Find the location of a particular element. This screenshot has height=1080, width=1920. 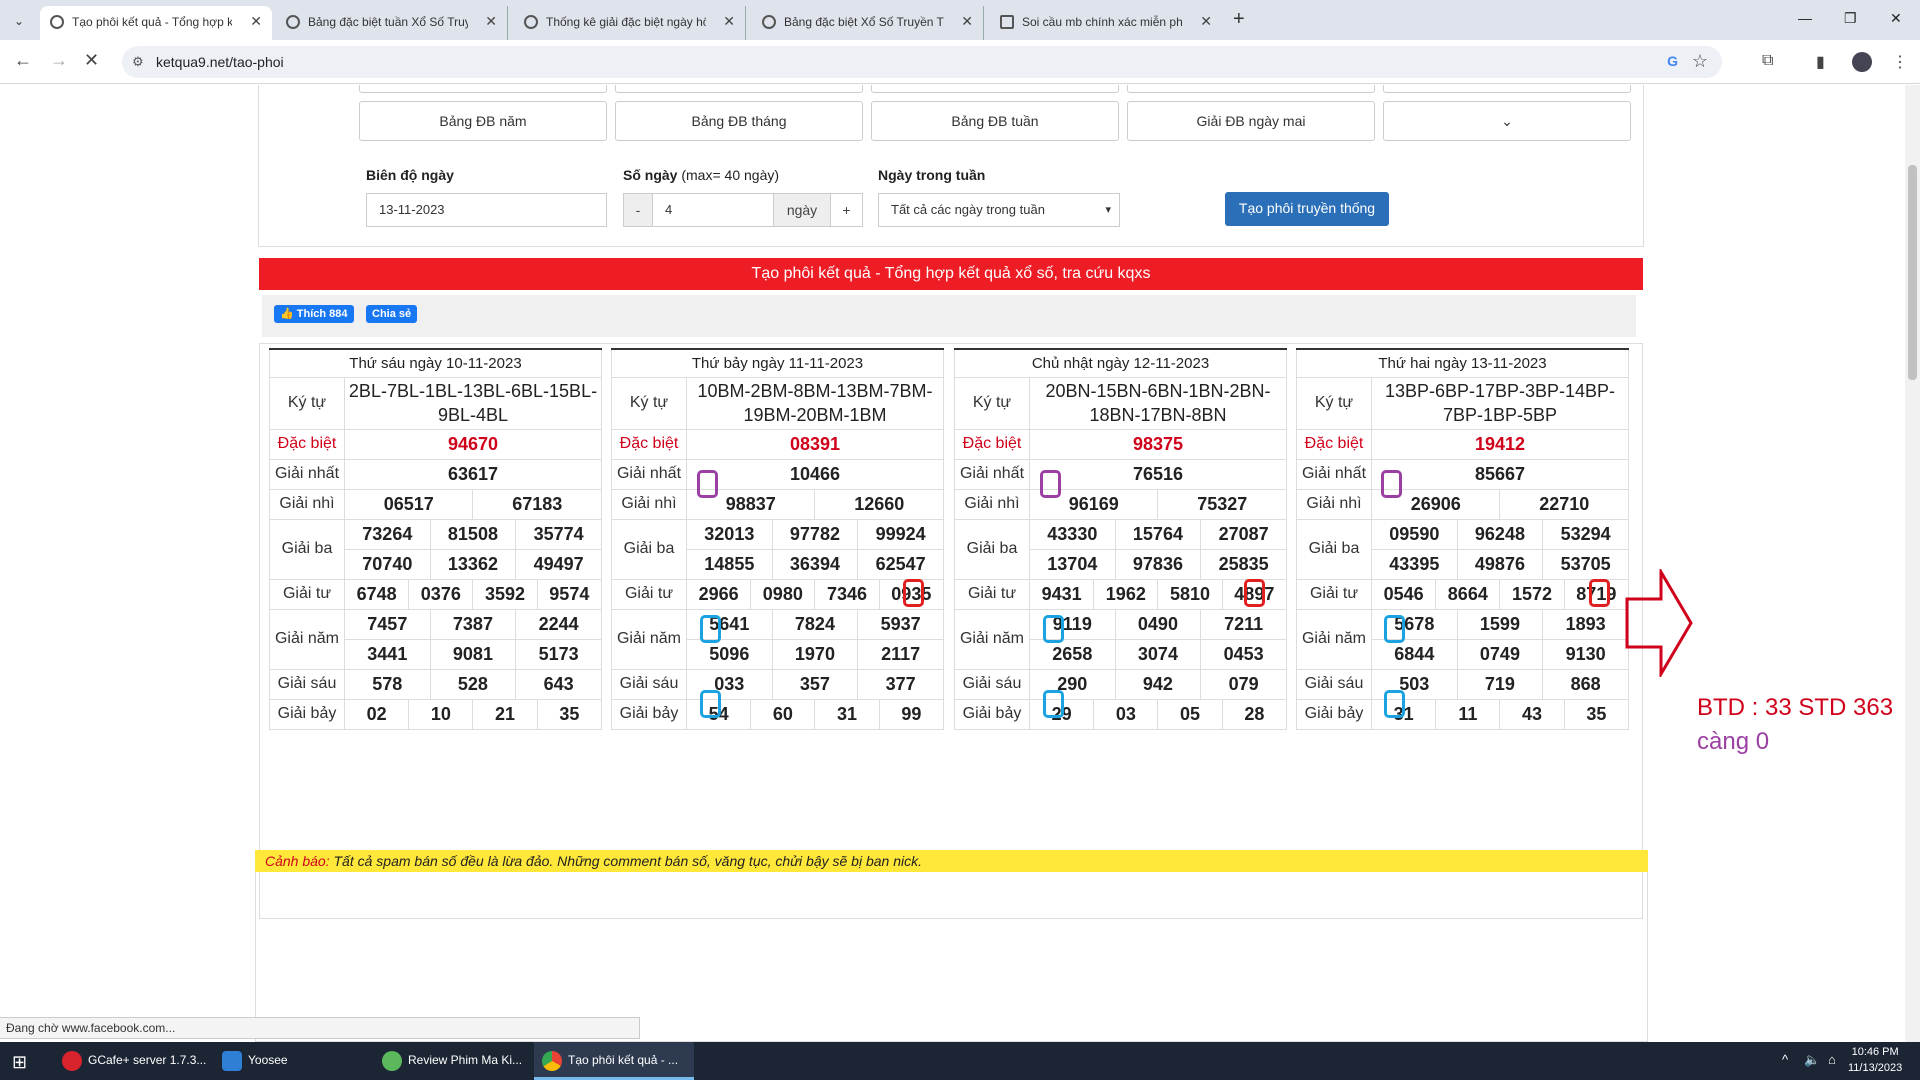

result-first-prize: 63617 is located at coordinates (473, 474).